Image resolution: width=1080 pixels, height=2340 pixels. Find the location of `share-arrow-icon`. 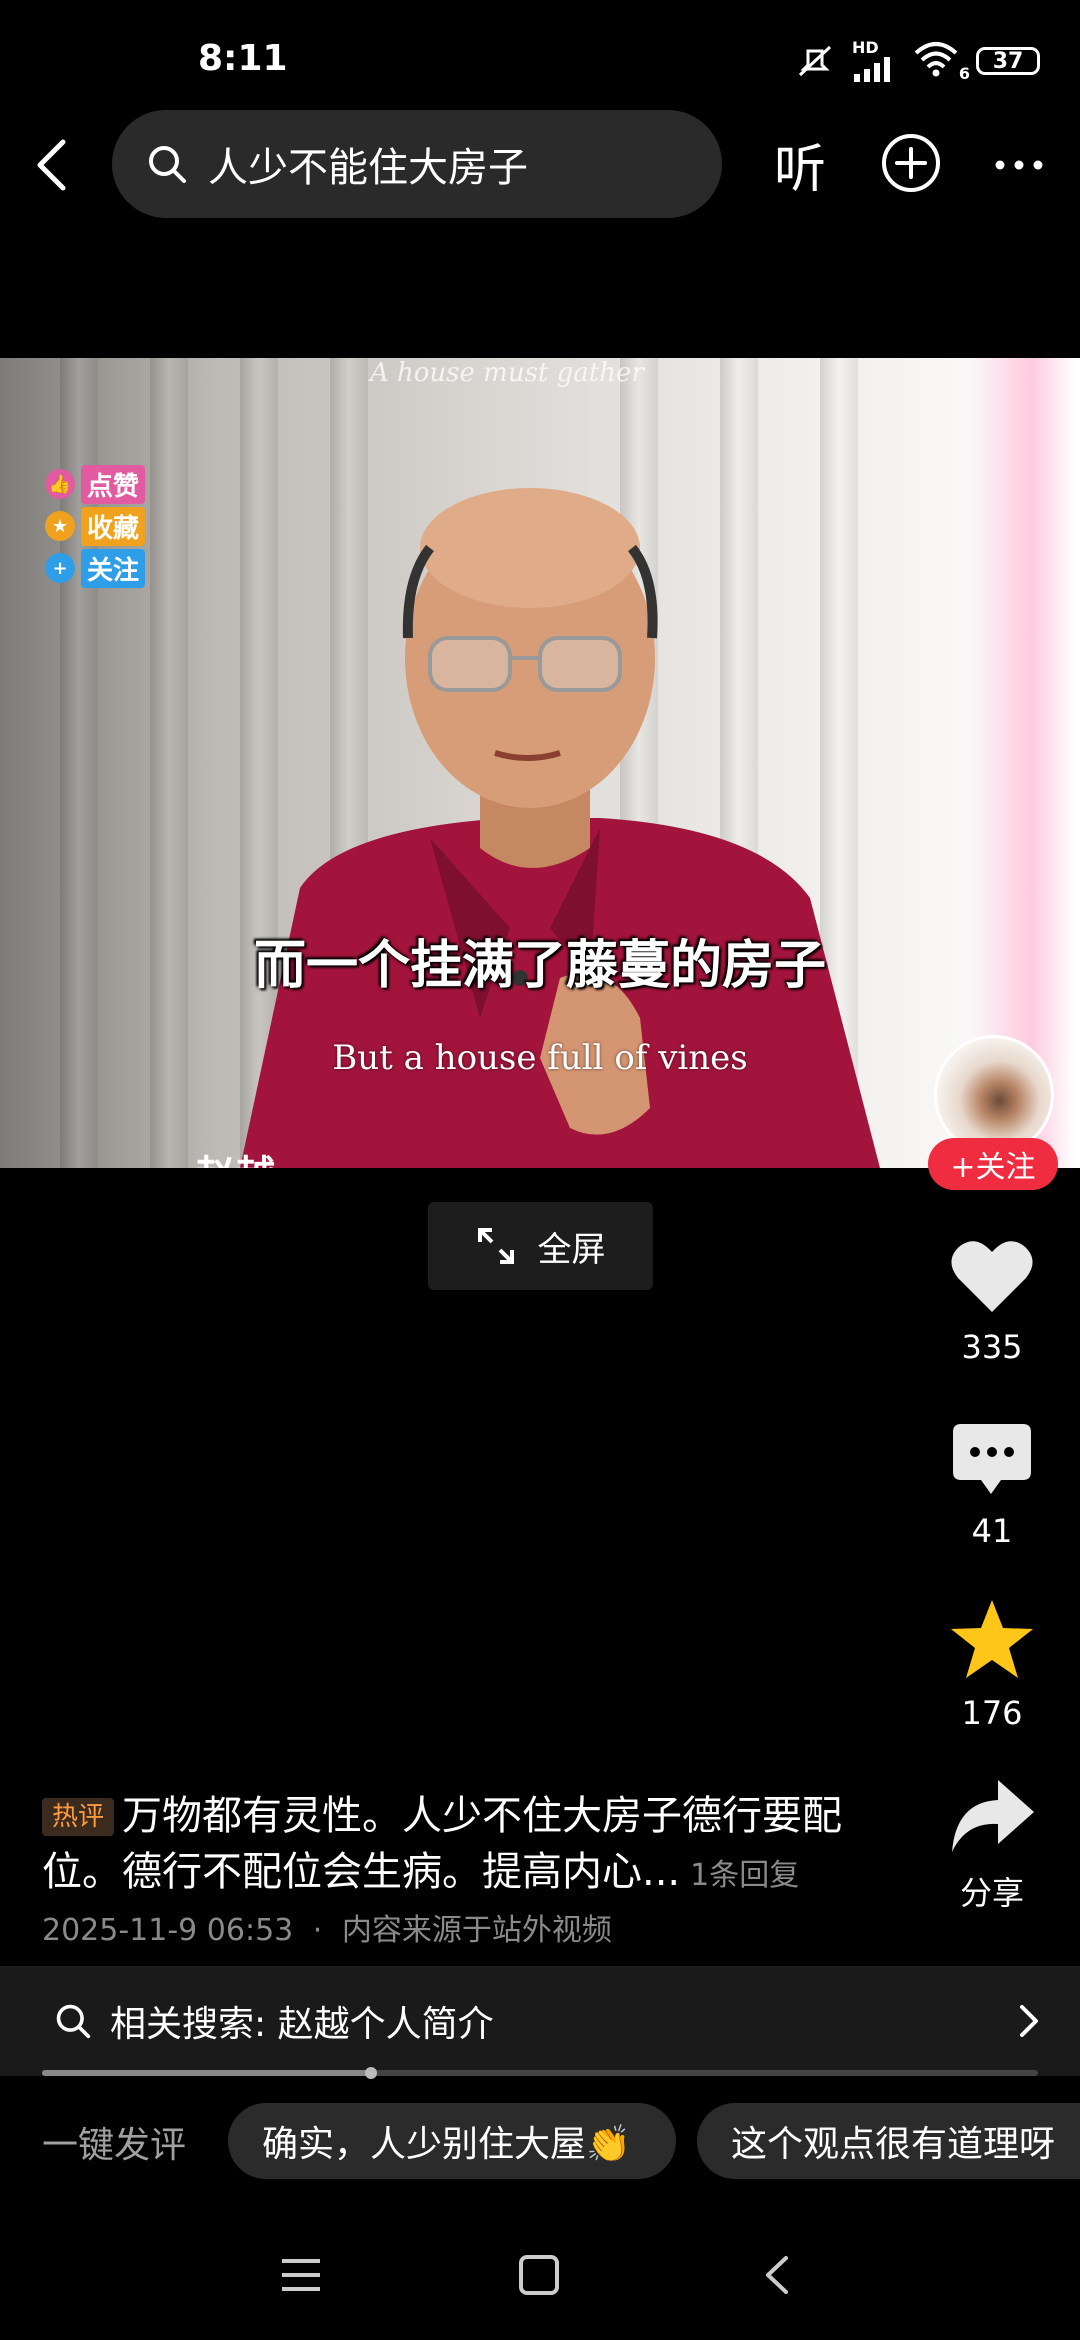

share-arrow-icon is located at coordinates (993, 1816).